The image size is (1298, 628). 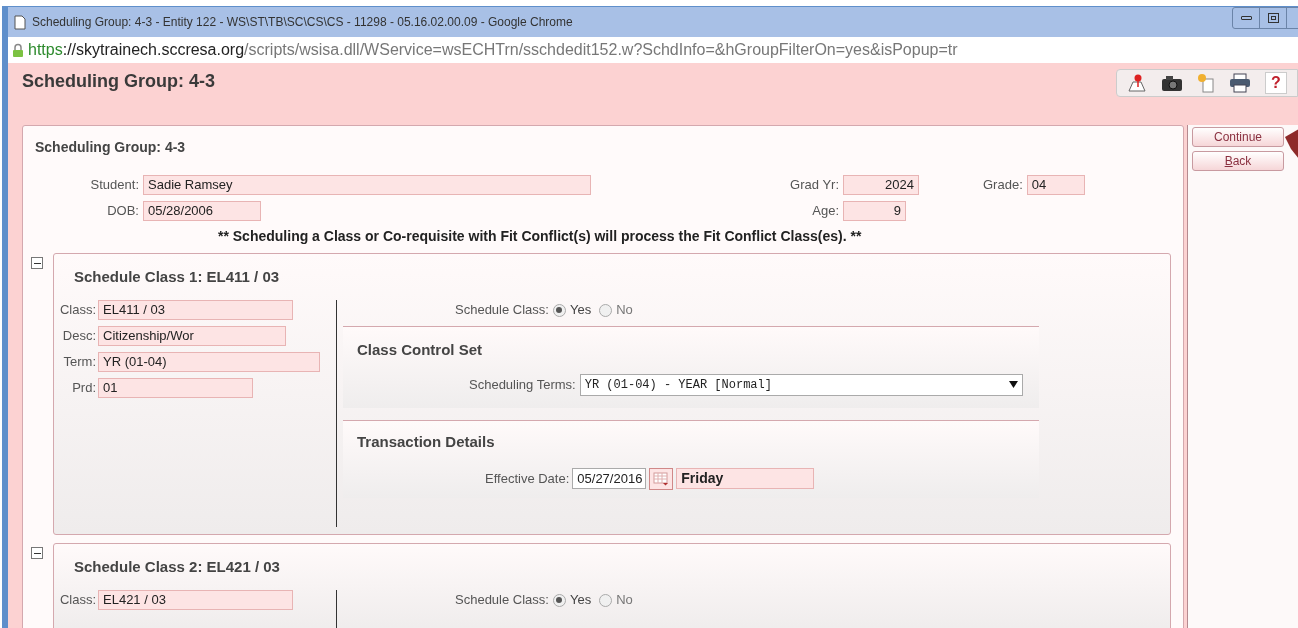 What do you see at coordinates (122, 211) in the screenshot?
I see `field-label: DOB:` at bounding box center [122, 211].